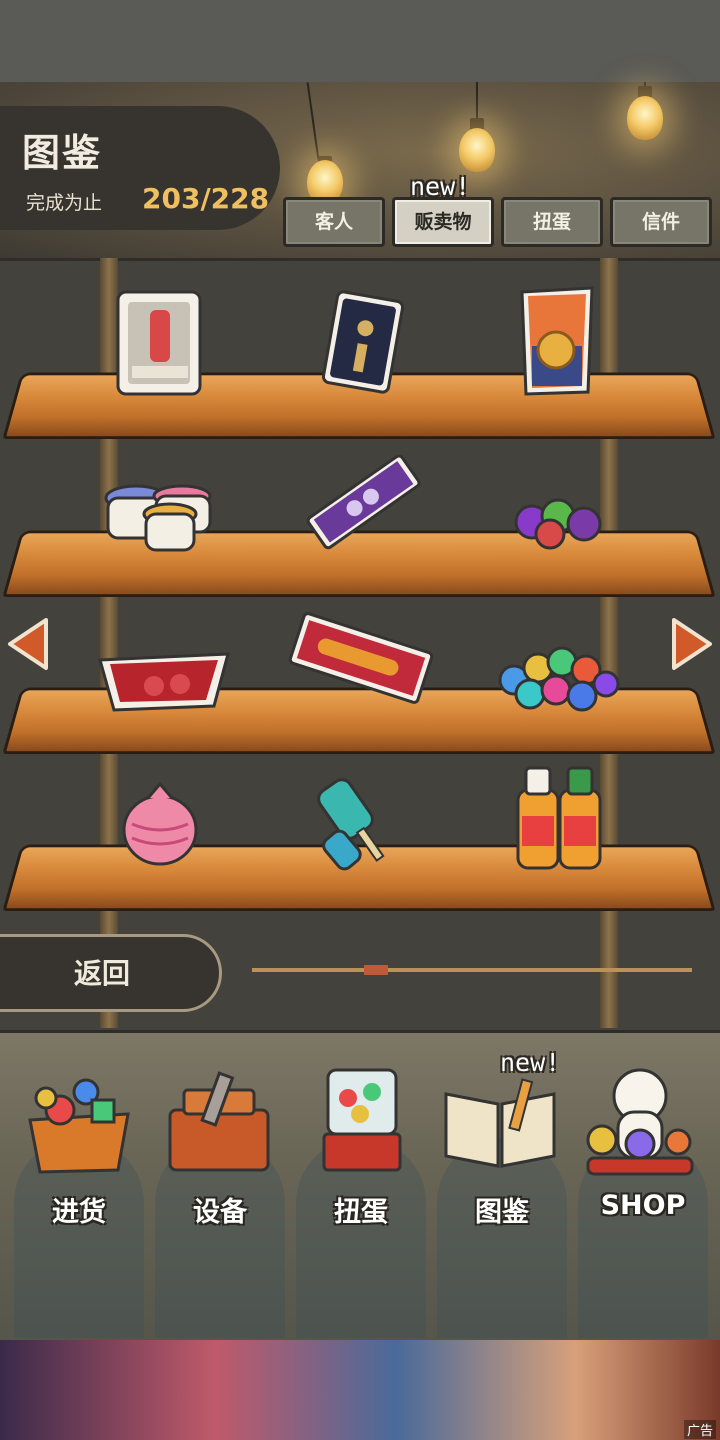 Image resolution: width=720 pixels, height=1440 pixels. What do you see at coordinates (692, 644) in the screenshot?
I see `next-page-arrow-icon` at bounding box center [692, 644].